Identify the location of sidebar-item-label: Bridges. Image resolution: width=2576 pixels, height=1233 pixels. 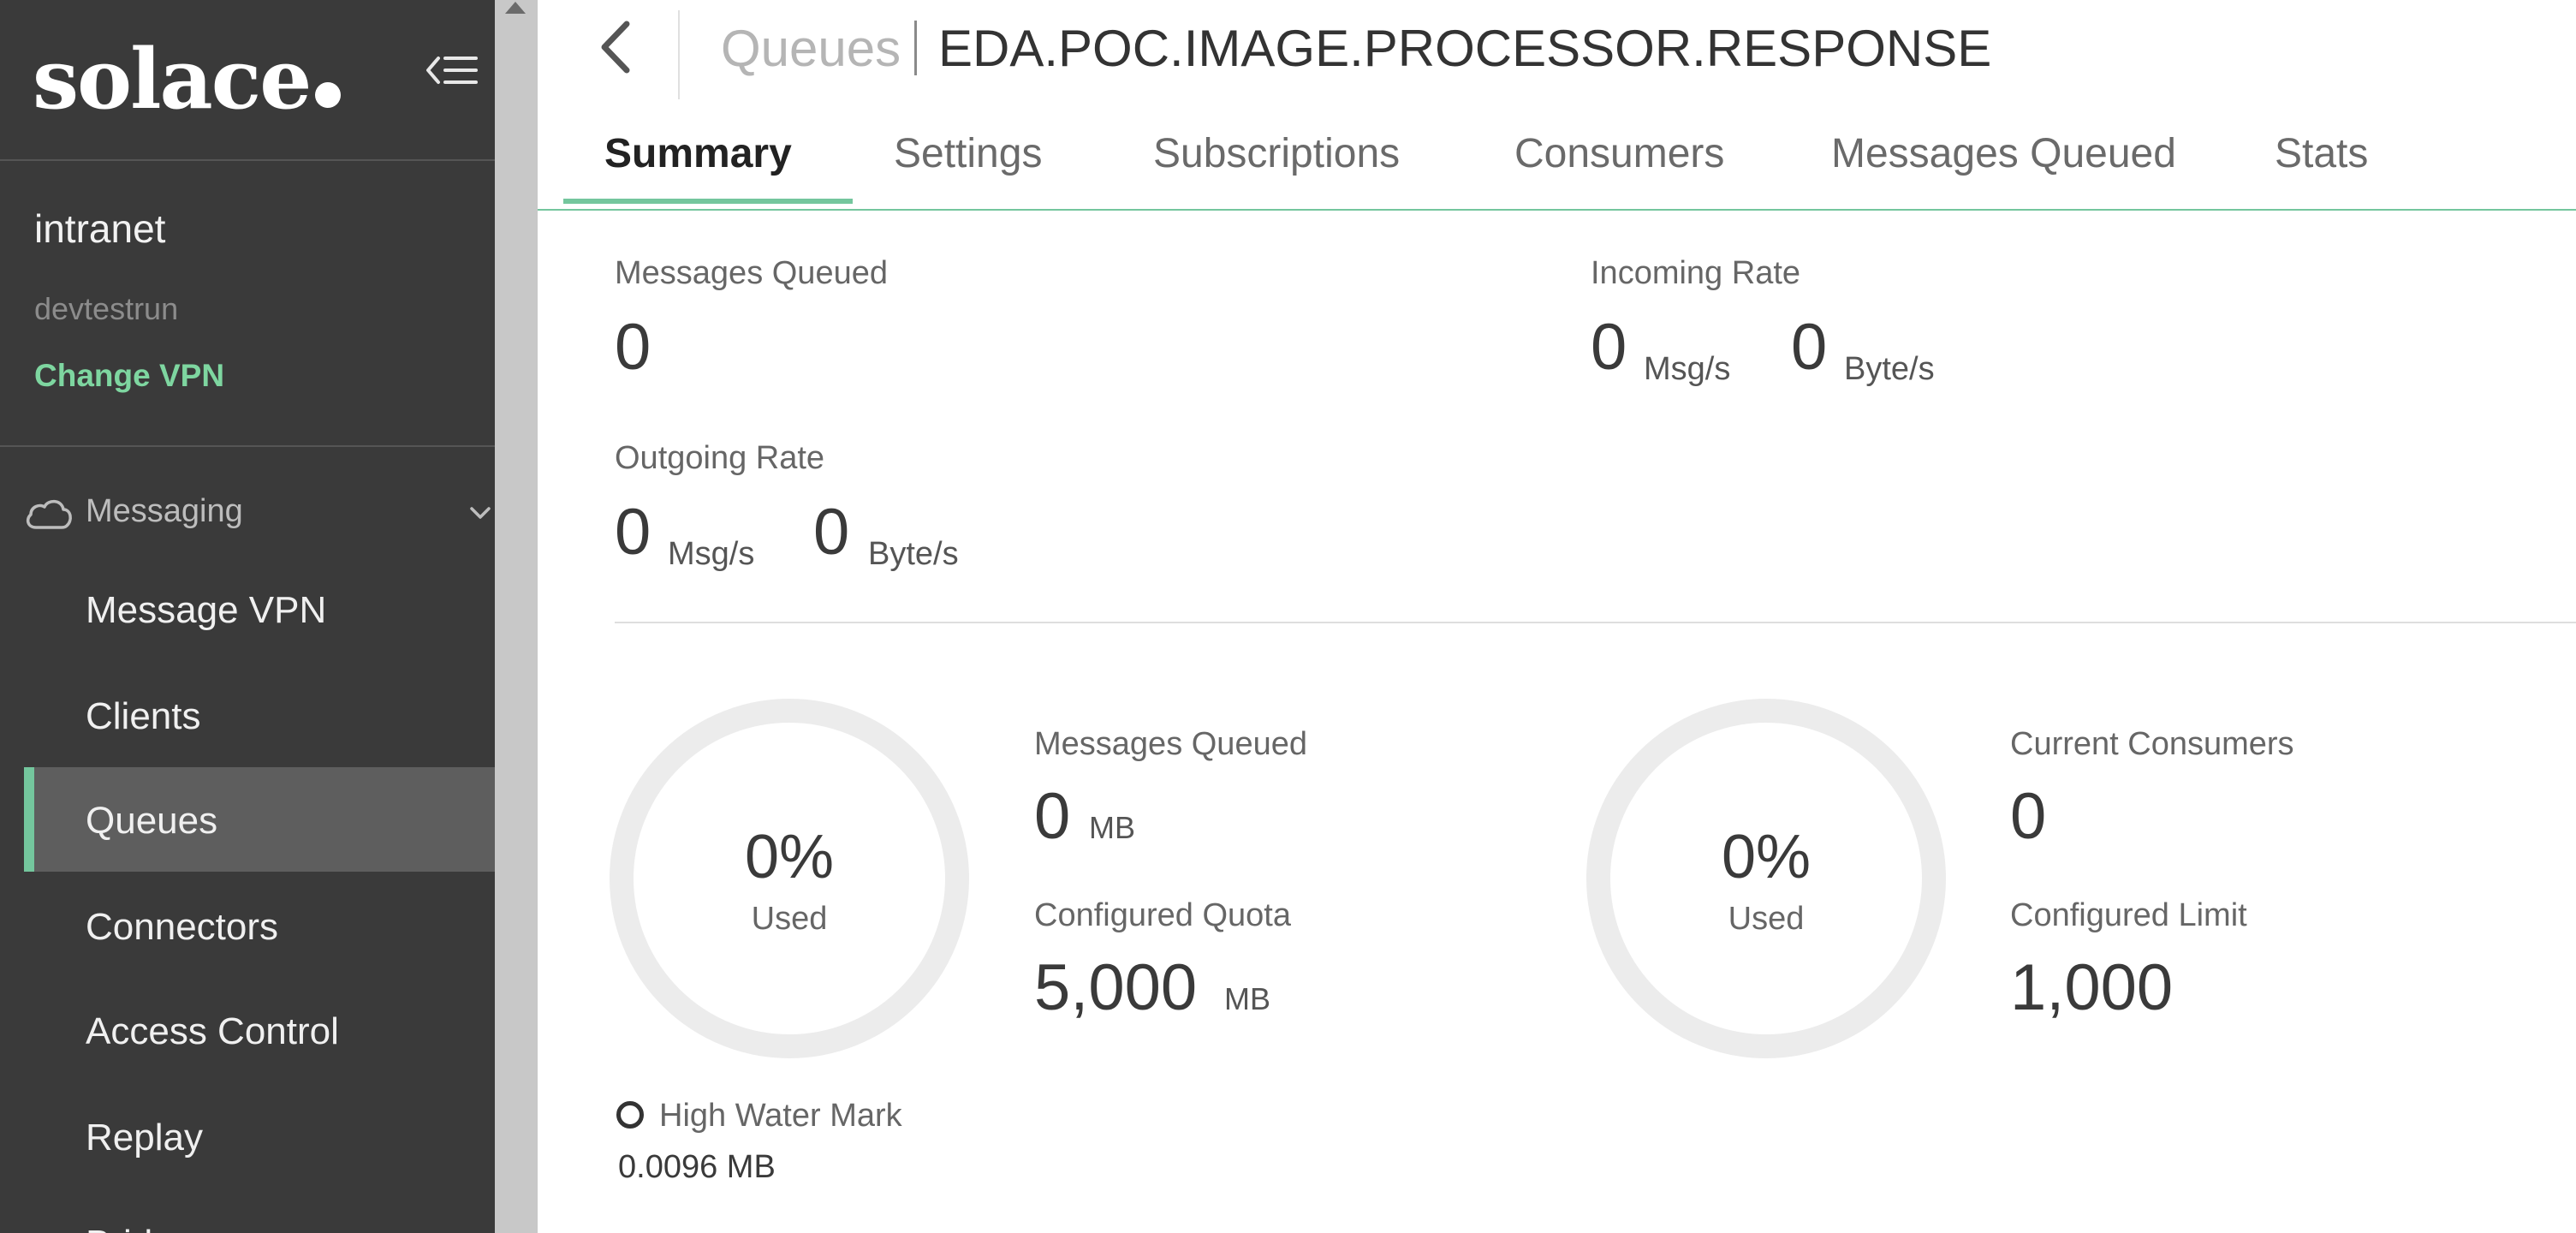
(150, 1228).